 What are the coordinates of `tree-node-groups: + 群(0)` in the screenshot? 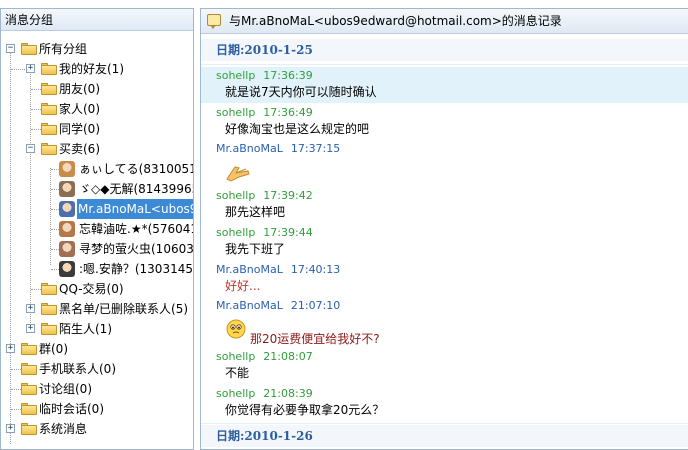 It's located at (97, 349).